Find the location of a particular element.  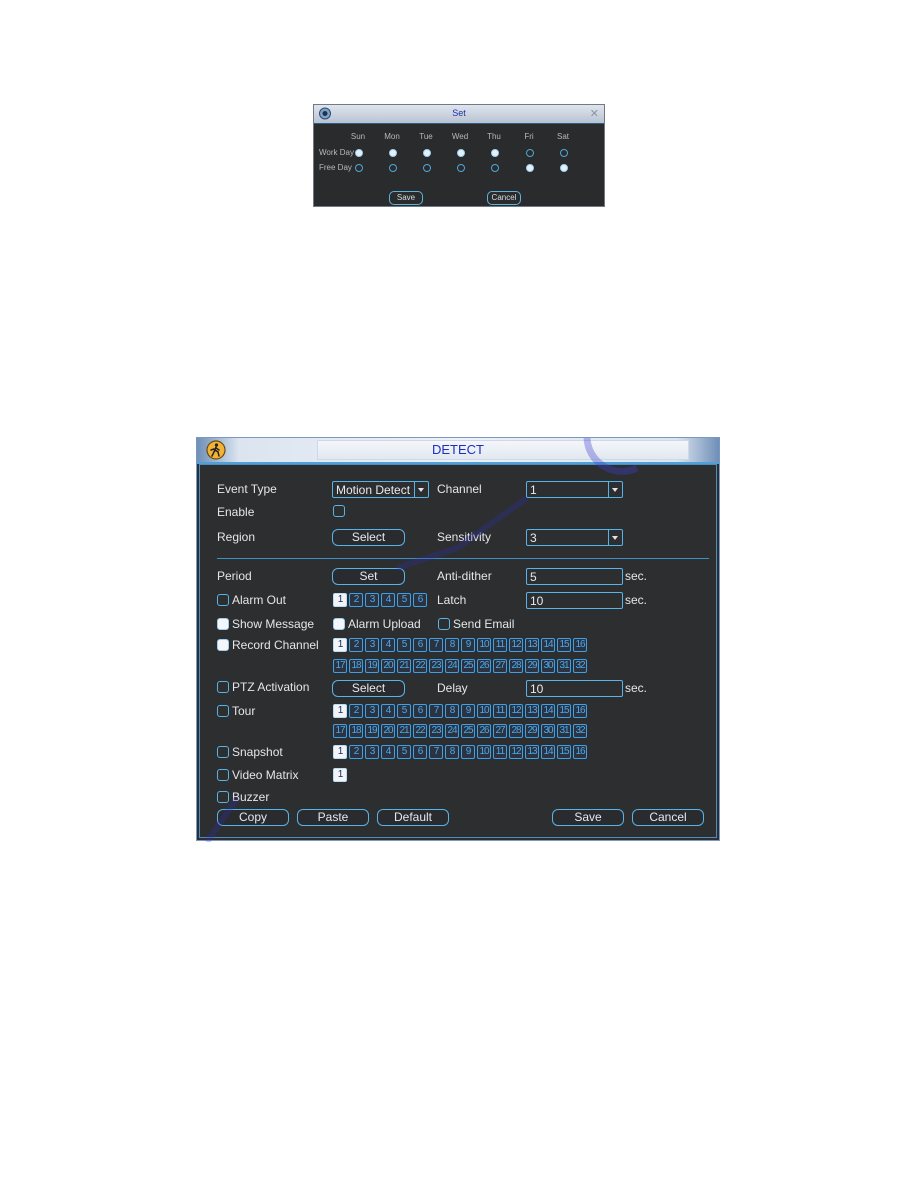

record-channel-21: 21 is located at coordinates (404, 666).